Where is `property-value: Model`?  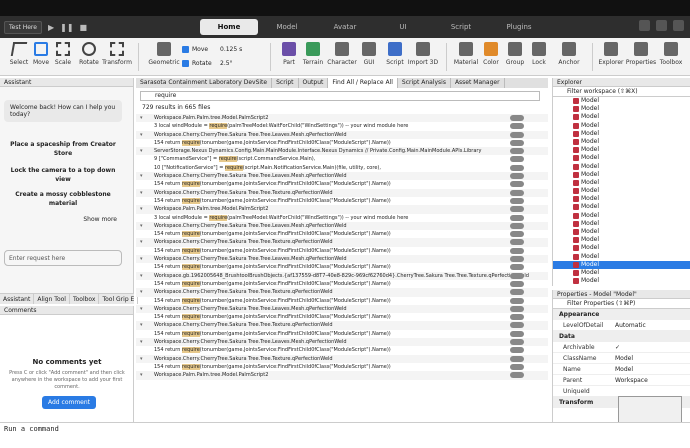
property-value: Model is located at coordinates (624, 369).